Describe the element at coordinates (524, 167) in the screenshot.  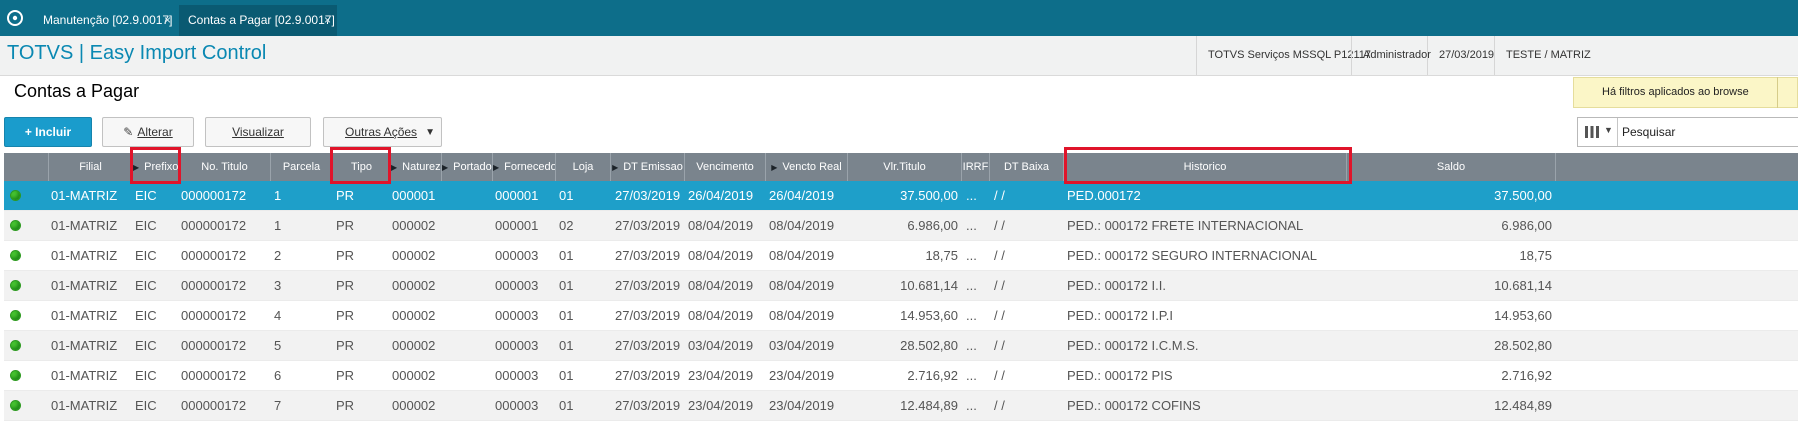
I see `column-header-fornecedor: ▶ Fornecedor` at that location.